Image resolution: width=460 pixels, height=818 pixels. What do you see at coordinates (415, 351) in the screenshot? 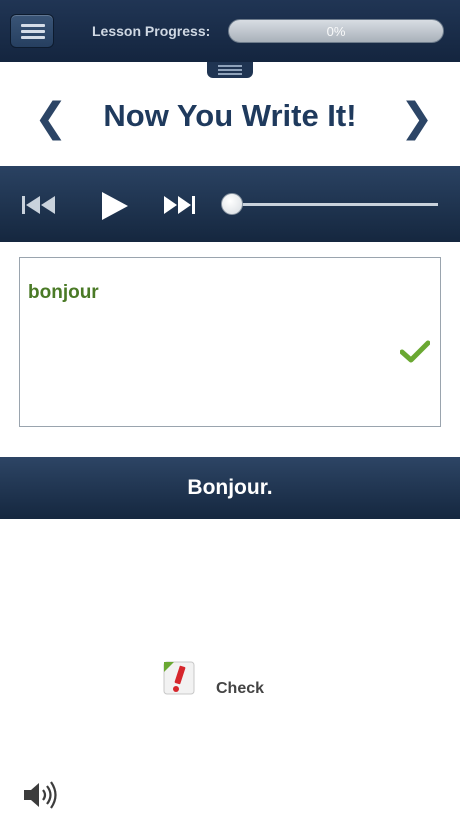
I see `checkmark-icon` at bounding box center [415, 351].